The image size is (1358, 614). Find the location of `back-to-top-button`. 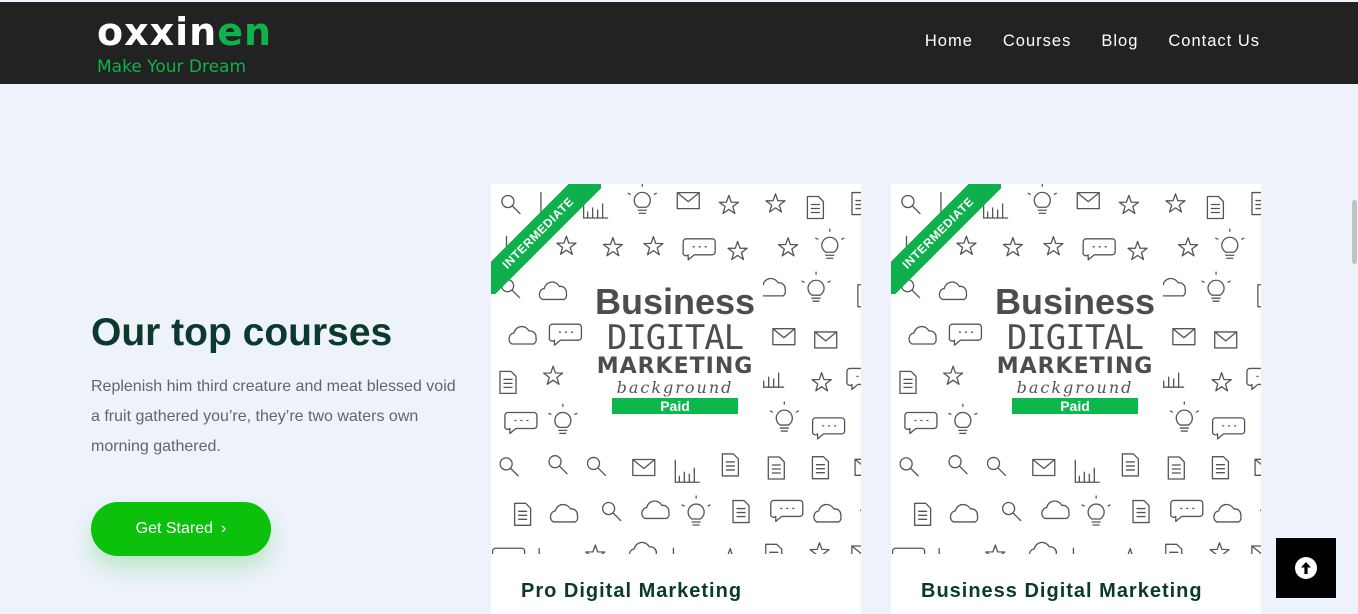

back-to-top-button is located at coordinates (1306, 568).